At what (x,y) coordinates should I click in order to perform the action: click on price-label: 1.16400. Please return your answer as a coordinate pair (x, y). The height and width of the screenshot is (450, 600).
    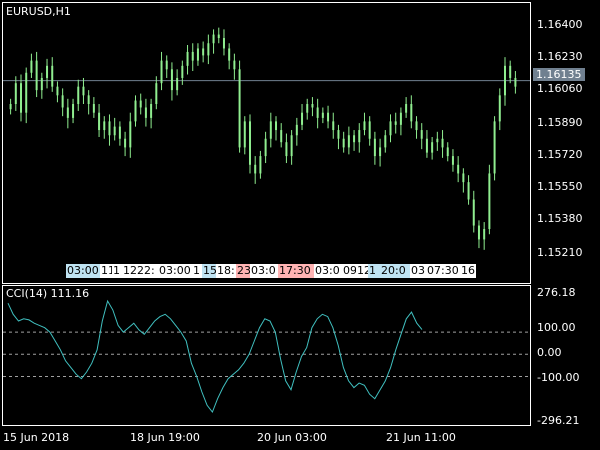
    Looking at the image, I should click on (560, 24).